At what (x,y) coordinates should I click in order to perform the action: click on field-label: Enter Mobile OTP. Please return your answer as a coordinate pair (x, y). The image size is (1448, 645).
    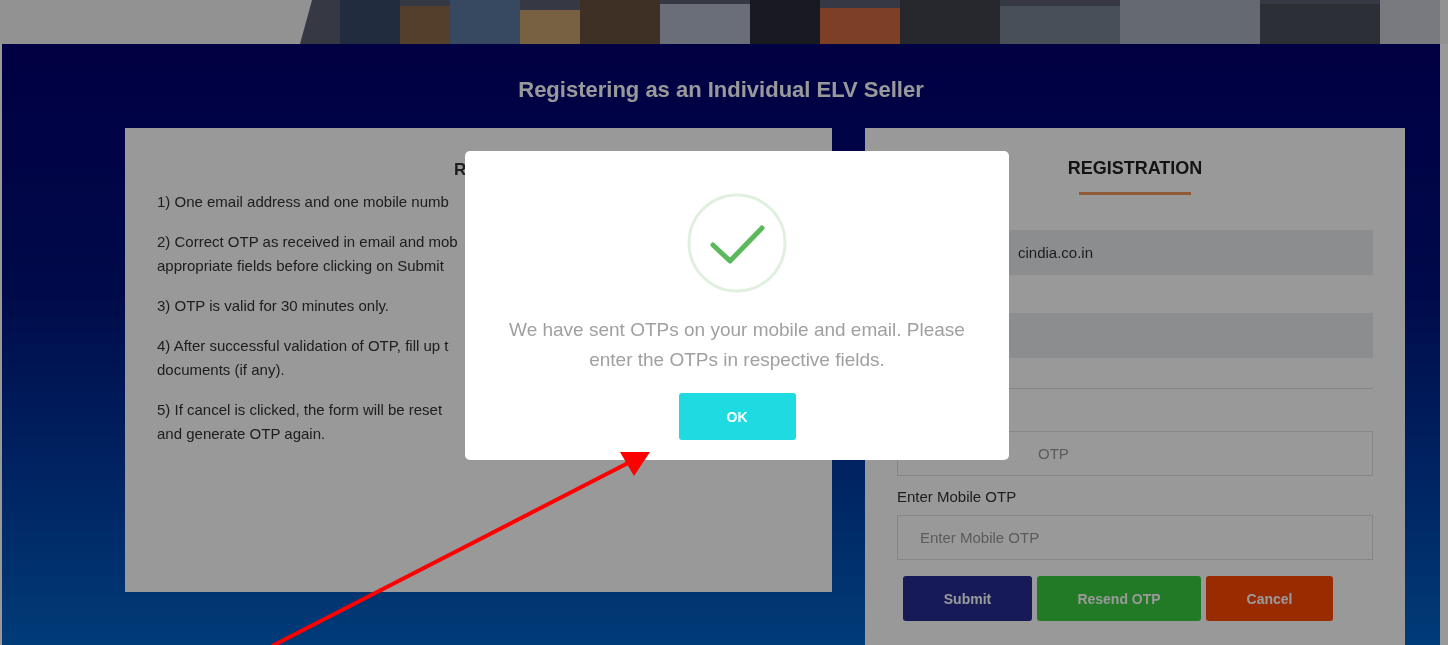
    Looking at the image, I should click on (957, 497).